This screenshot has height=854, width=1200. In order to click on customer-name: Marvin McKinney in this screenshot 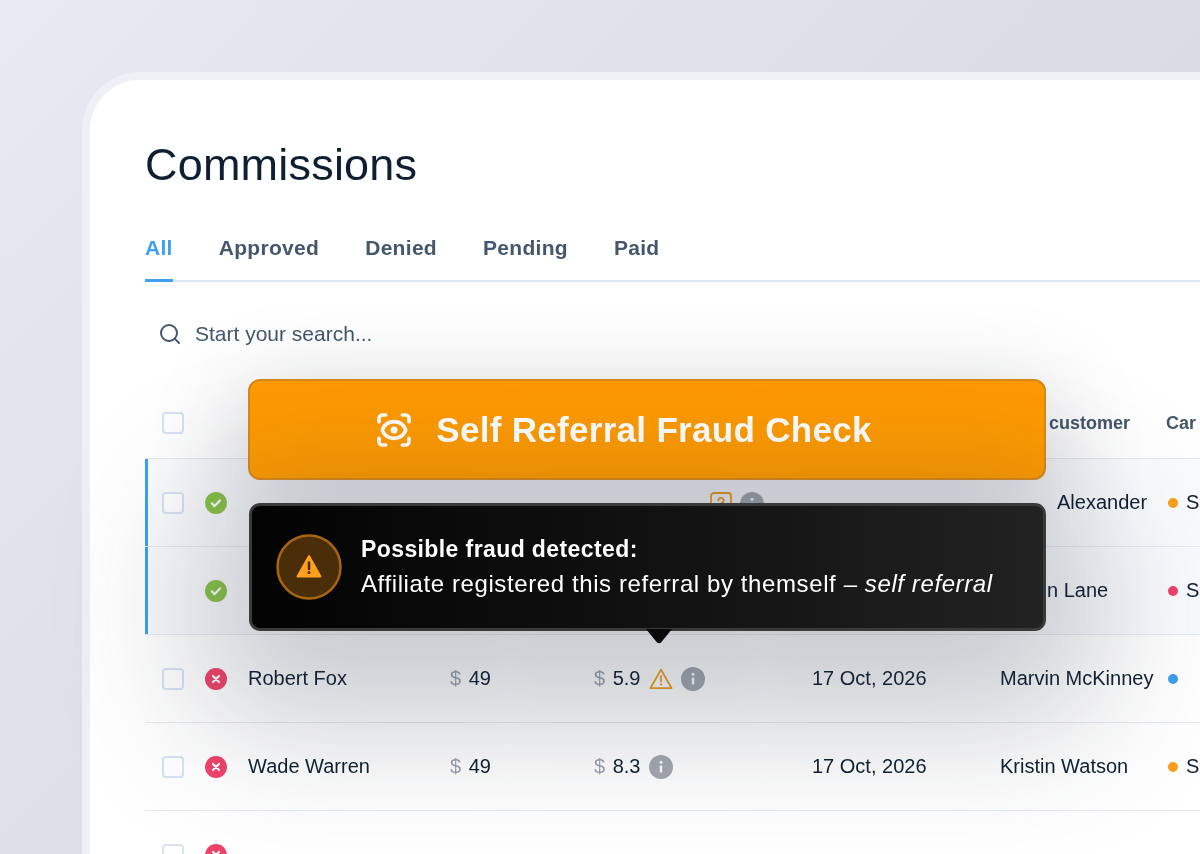, I will do `click(1077, 678)`.